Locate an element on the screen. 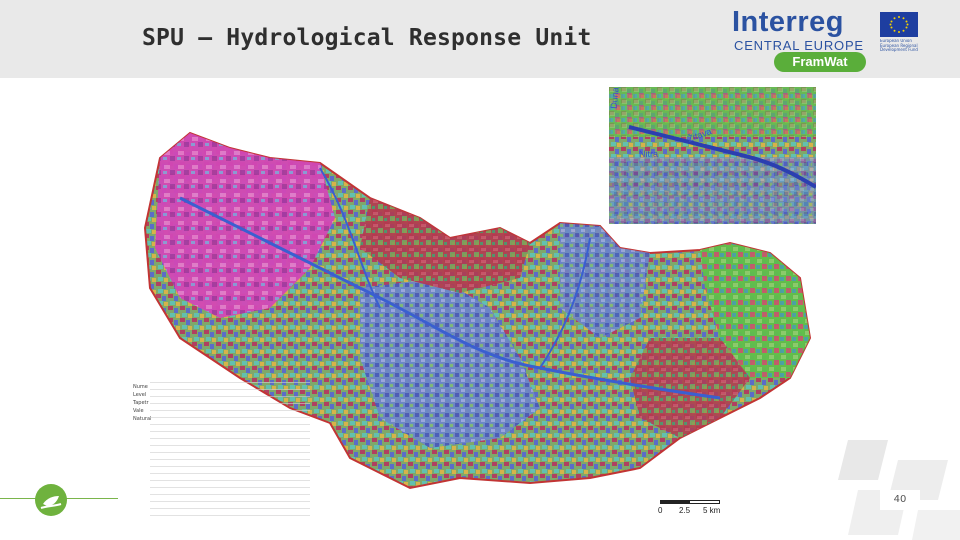 Image resolution: width=960 pixels, height=540 pixels. page-title: SPU – Hydrological Response Unit is located at coordinates (367, 38).